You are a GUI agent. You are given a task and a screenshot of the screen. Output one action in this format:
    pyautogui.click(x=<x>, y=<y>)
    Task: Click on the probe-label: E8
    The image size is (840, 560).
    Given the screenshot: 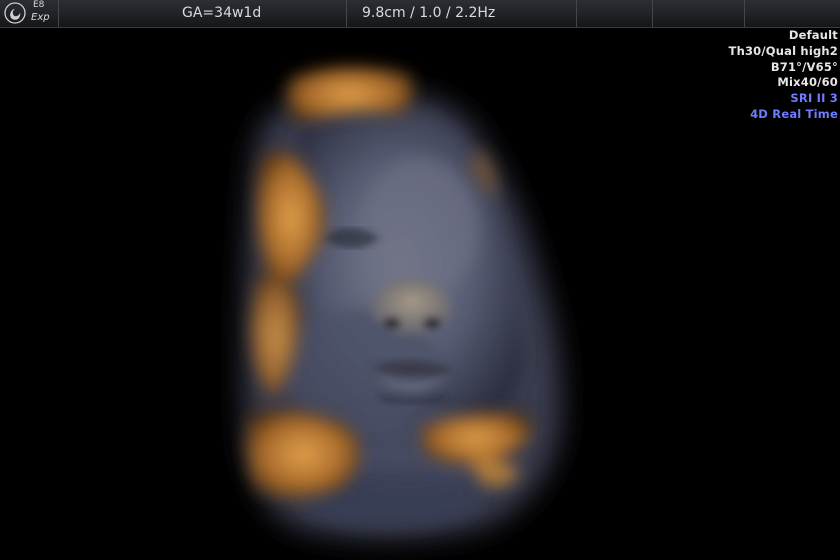 What is the action you would take?
    pyautogui.click(x=39, y=5)
    